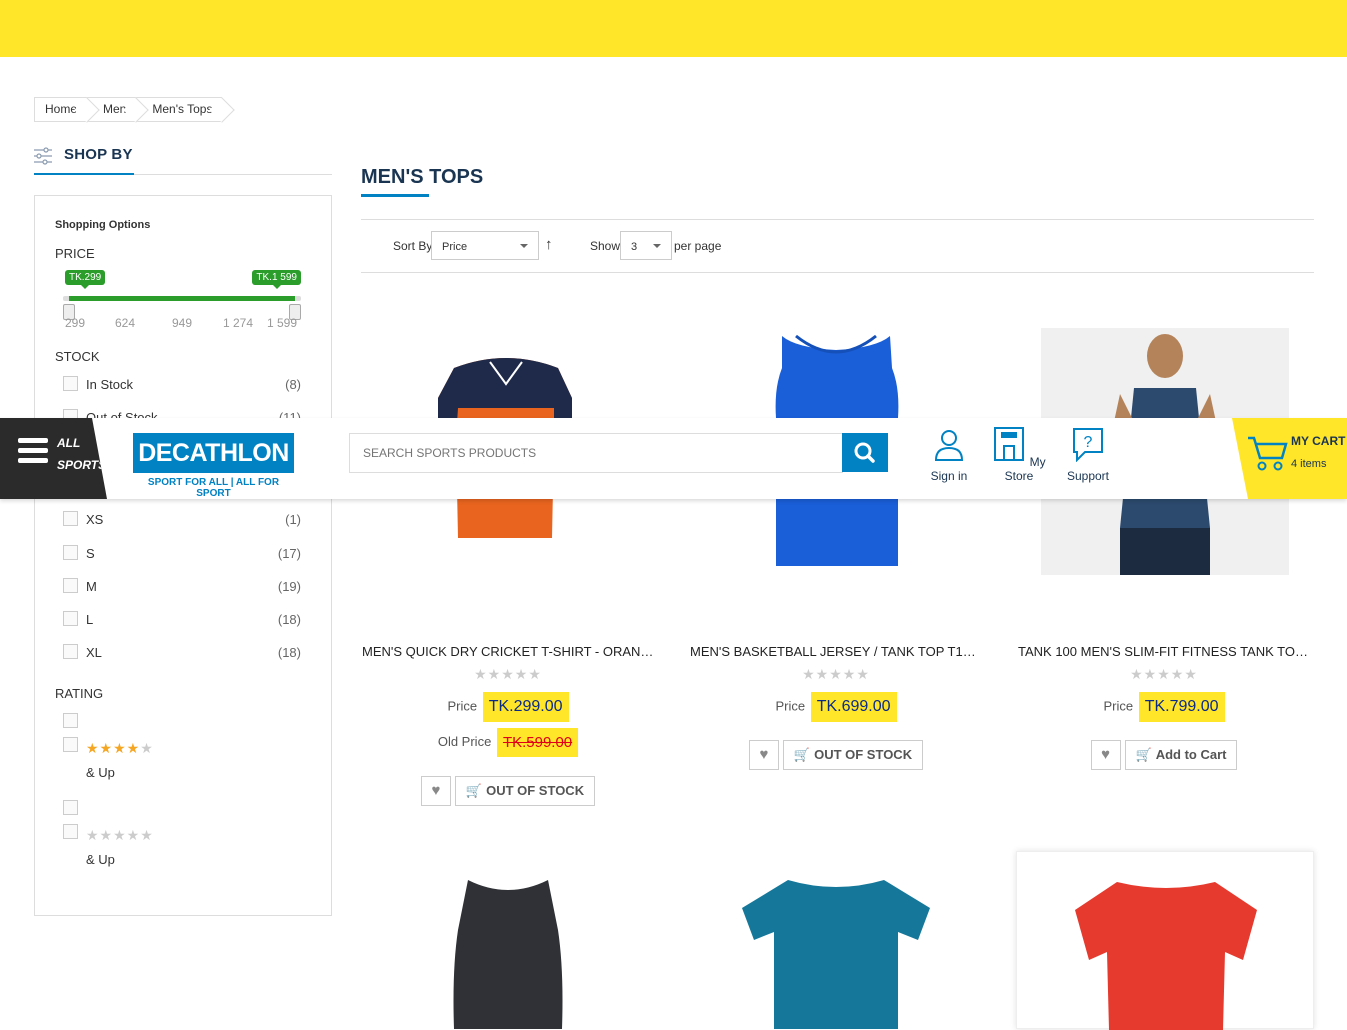 The width and height of the screenshot is (1347, 1030). Describe the element at coordinates (182, 654) in the screenshot. I see `size-option-xl: XL (18)` at that location.